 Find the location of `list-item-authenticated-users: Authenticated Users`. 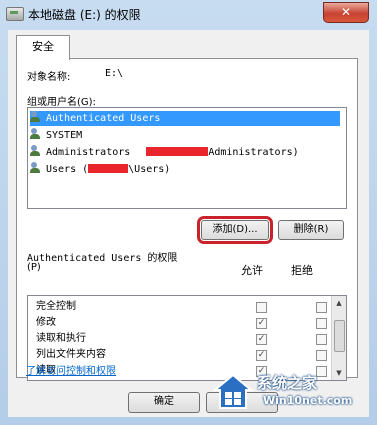

list-item-authenticated-users: Authenticated Users is located at coordinates (185, 118).